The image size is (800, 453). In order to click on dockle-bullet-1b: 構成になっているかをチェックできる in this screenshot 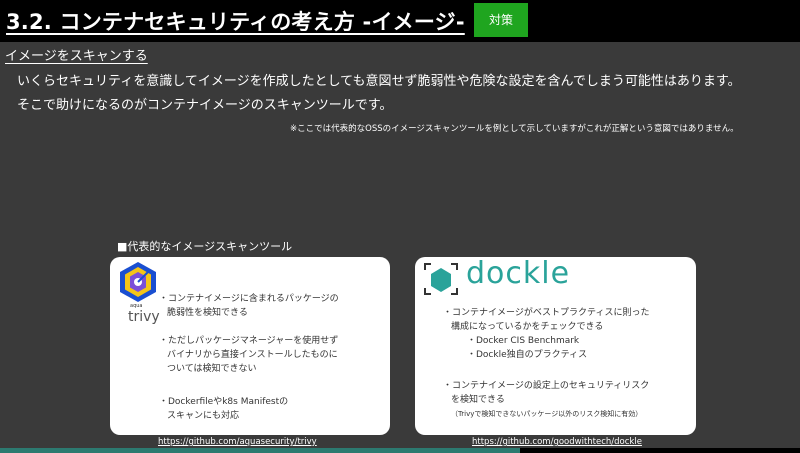, I will do `click(527, 327)`.